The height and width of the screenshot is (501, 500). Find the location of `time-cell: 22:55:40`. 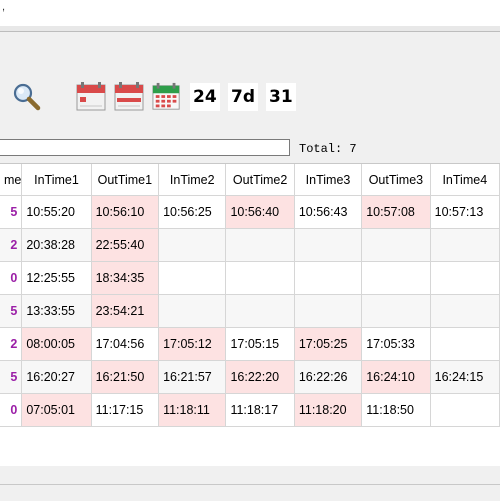

time-cell: 22:55:40 is located at coordinates (125, 245).